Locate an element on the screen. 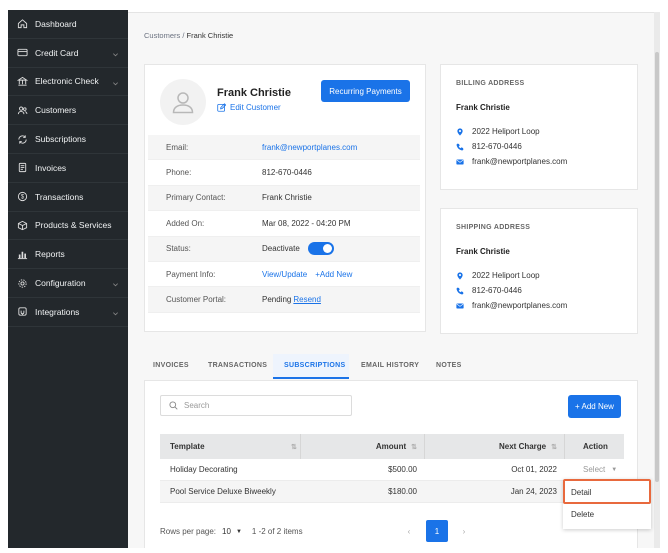 Image resolution: width=668 pixels, height=553 pixels. cell-template: Pool Service Deluxe Biweekly is located at coordinates (223, 491).